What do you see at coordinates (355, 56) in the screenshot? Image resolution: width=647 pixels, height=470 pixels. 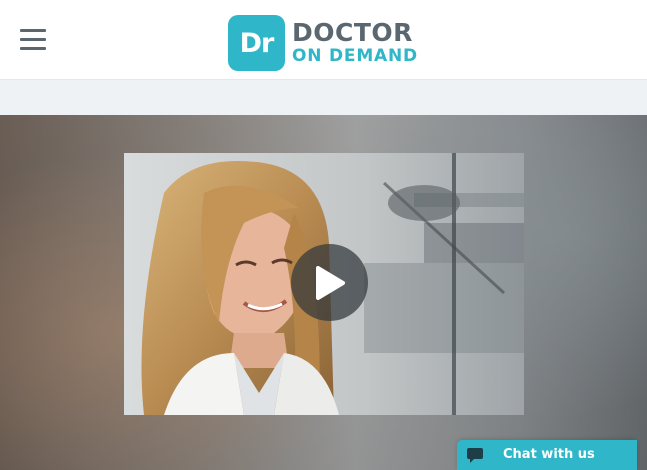 I see `logo-line-on-demand: ON DEMAND` at bounding box center [355, 56].